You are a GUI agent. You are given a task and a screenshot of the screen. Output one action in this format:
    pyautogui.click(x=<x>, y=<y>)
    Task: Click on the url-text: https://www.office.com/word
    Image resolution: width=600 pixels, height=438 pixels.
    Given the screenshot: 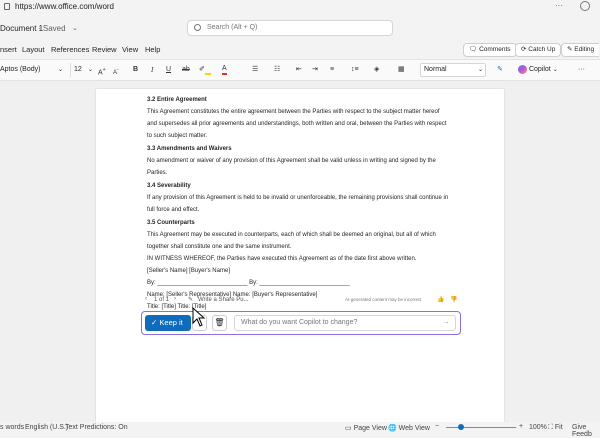 What is the action you would take?
    pyautogui.click(x=64, y=6)
    